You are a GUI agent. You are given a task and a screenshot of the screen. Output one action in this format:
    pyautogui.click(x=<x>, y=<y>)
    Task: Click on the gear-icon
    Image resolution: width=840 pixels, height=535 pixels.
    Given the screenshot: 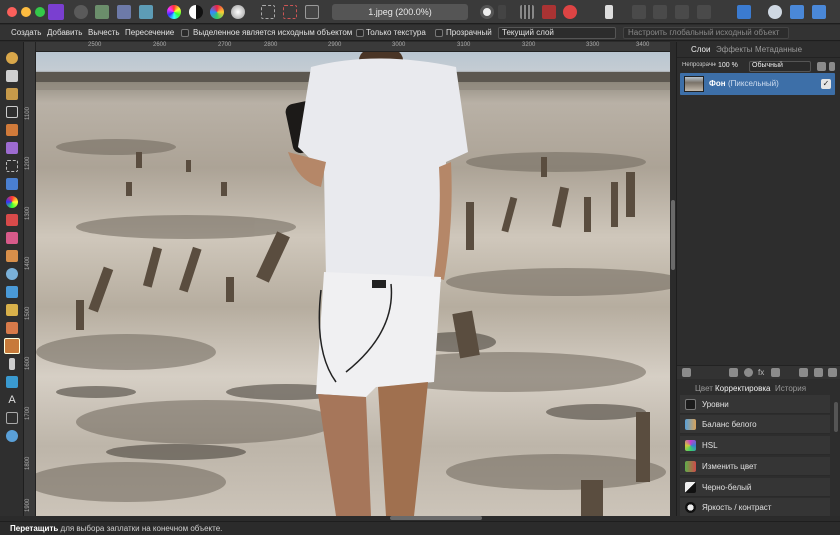 What is the action you would take?
    pyautogui.click(x=821, y=66)
    